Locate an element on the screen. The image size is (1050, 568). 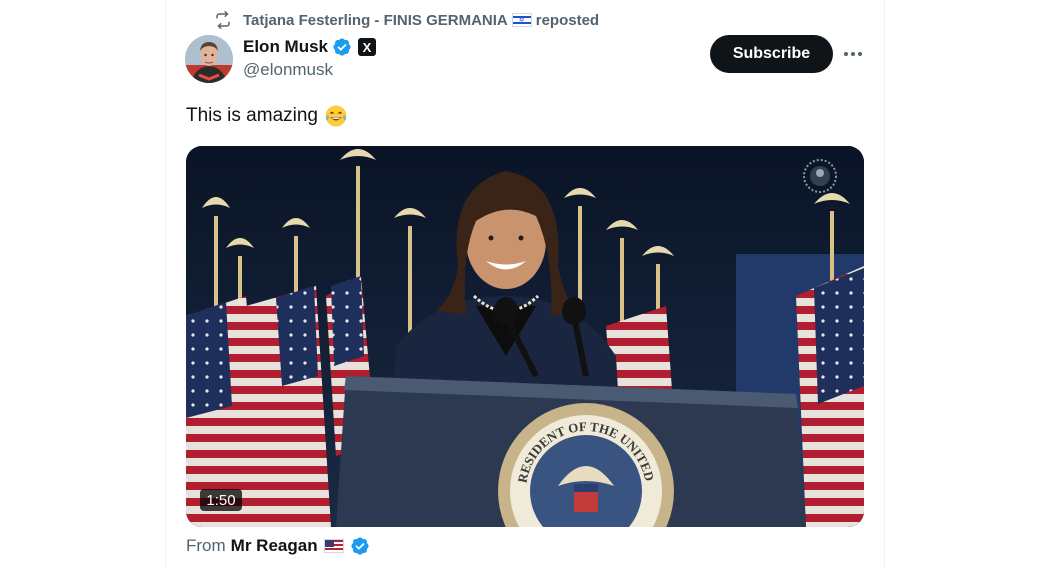
source-prefix: From is located at coordinates (206, 545).